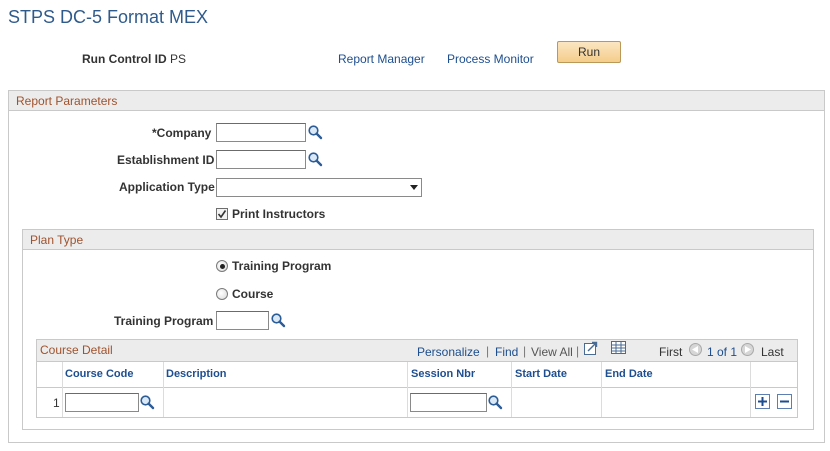 The height and width of the screenshot is (451, 830). Describe the element at coordinates (552, 352) in the screenshot. I see `view-all-link: View All` at that location.